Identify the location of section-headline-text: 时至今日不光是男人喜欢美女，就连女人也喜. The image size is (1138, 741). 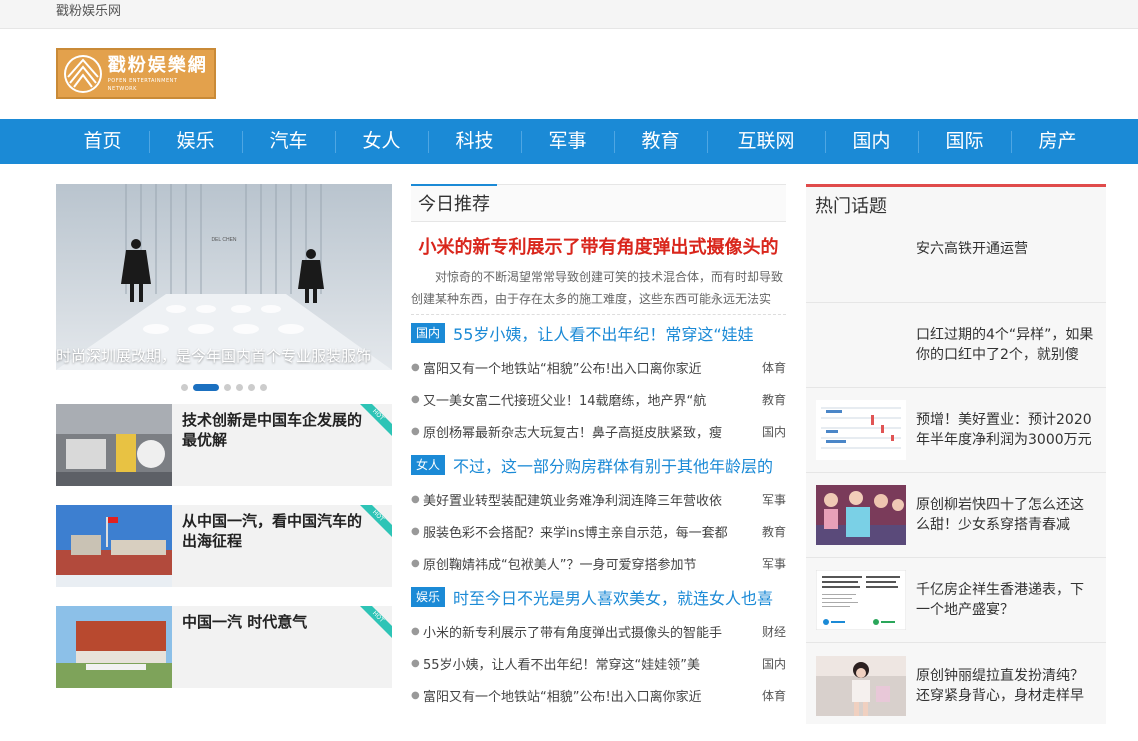
(613, 597).